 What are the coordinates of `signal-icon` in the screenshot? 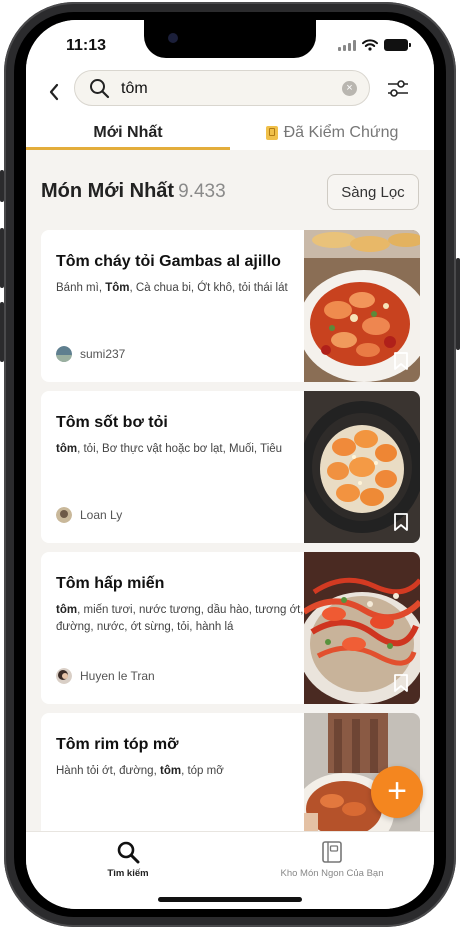 It's located at (347, 45).